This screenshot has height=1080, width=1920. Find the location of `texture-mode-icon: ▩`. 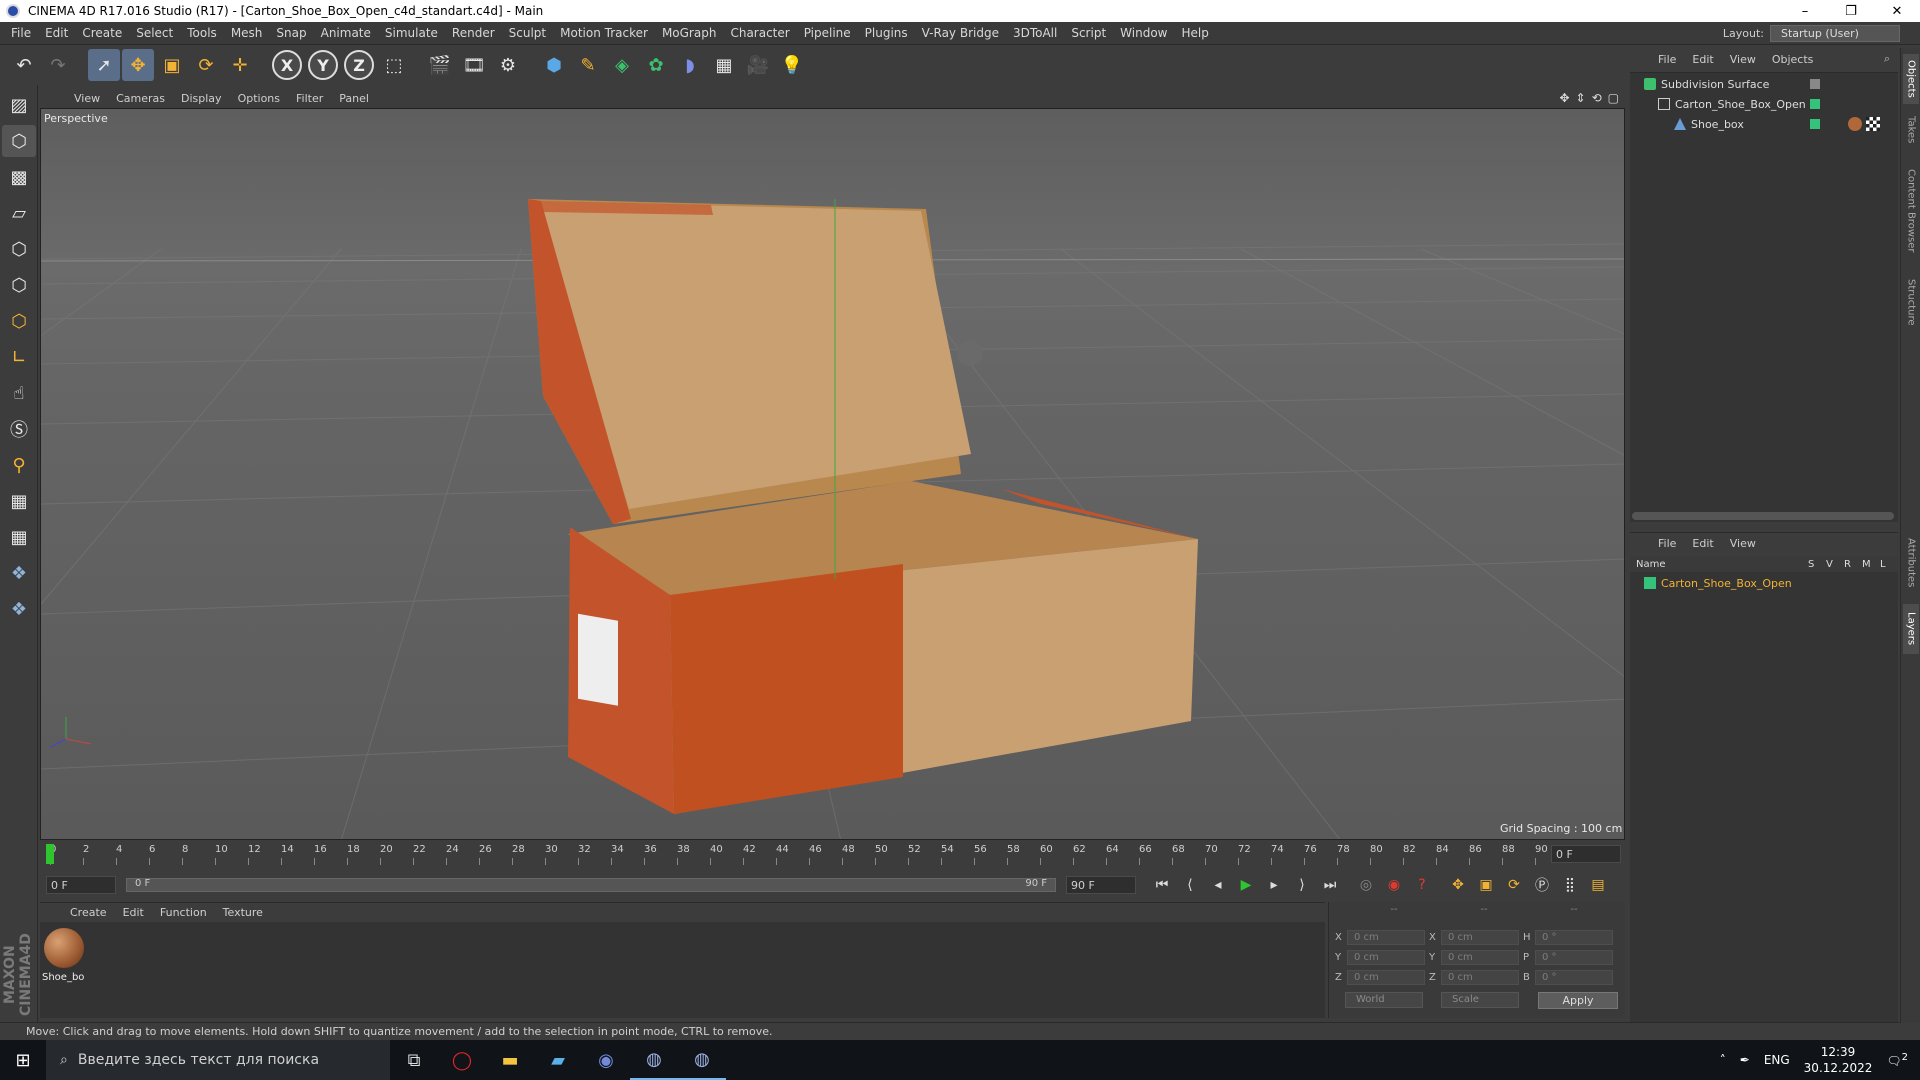

texture-mode-icon: ▩ is located at coordinates (19, 177).